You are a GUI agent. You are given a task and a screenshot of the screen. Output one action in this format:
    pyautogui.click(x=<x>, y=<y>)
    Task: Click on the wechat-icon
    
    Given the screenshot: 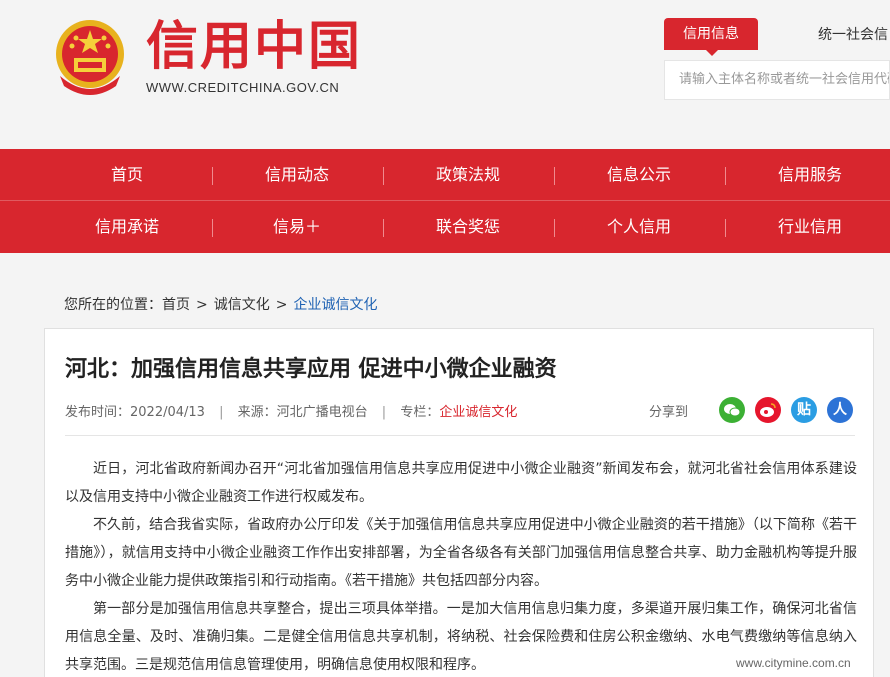 What is the action you would take?
    pyautogui.click(x=732, y=410)
    